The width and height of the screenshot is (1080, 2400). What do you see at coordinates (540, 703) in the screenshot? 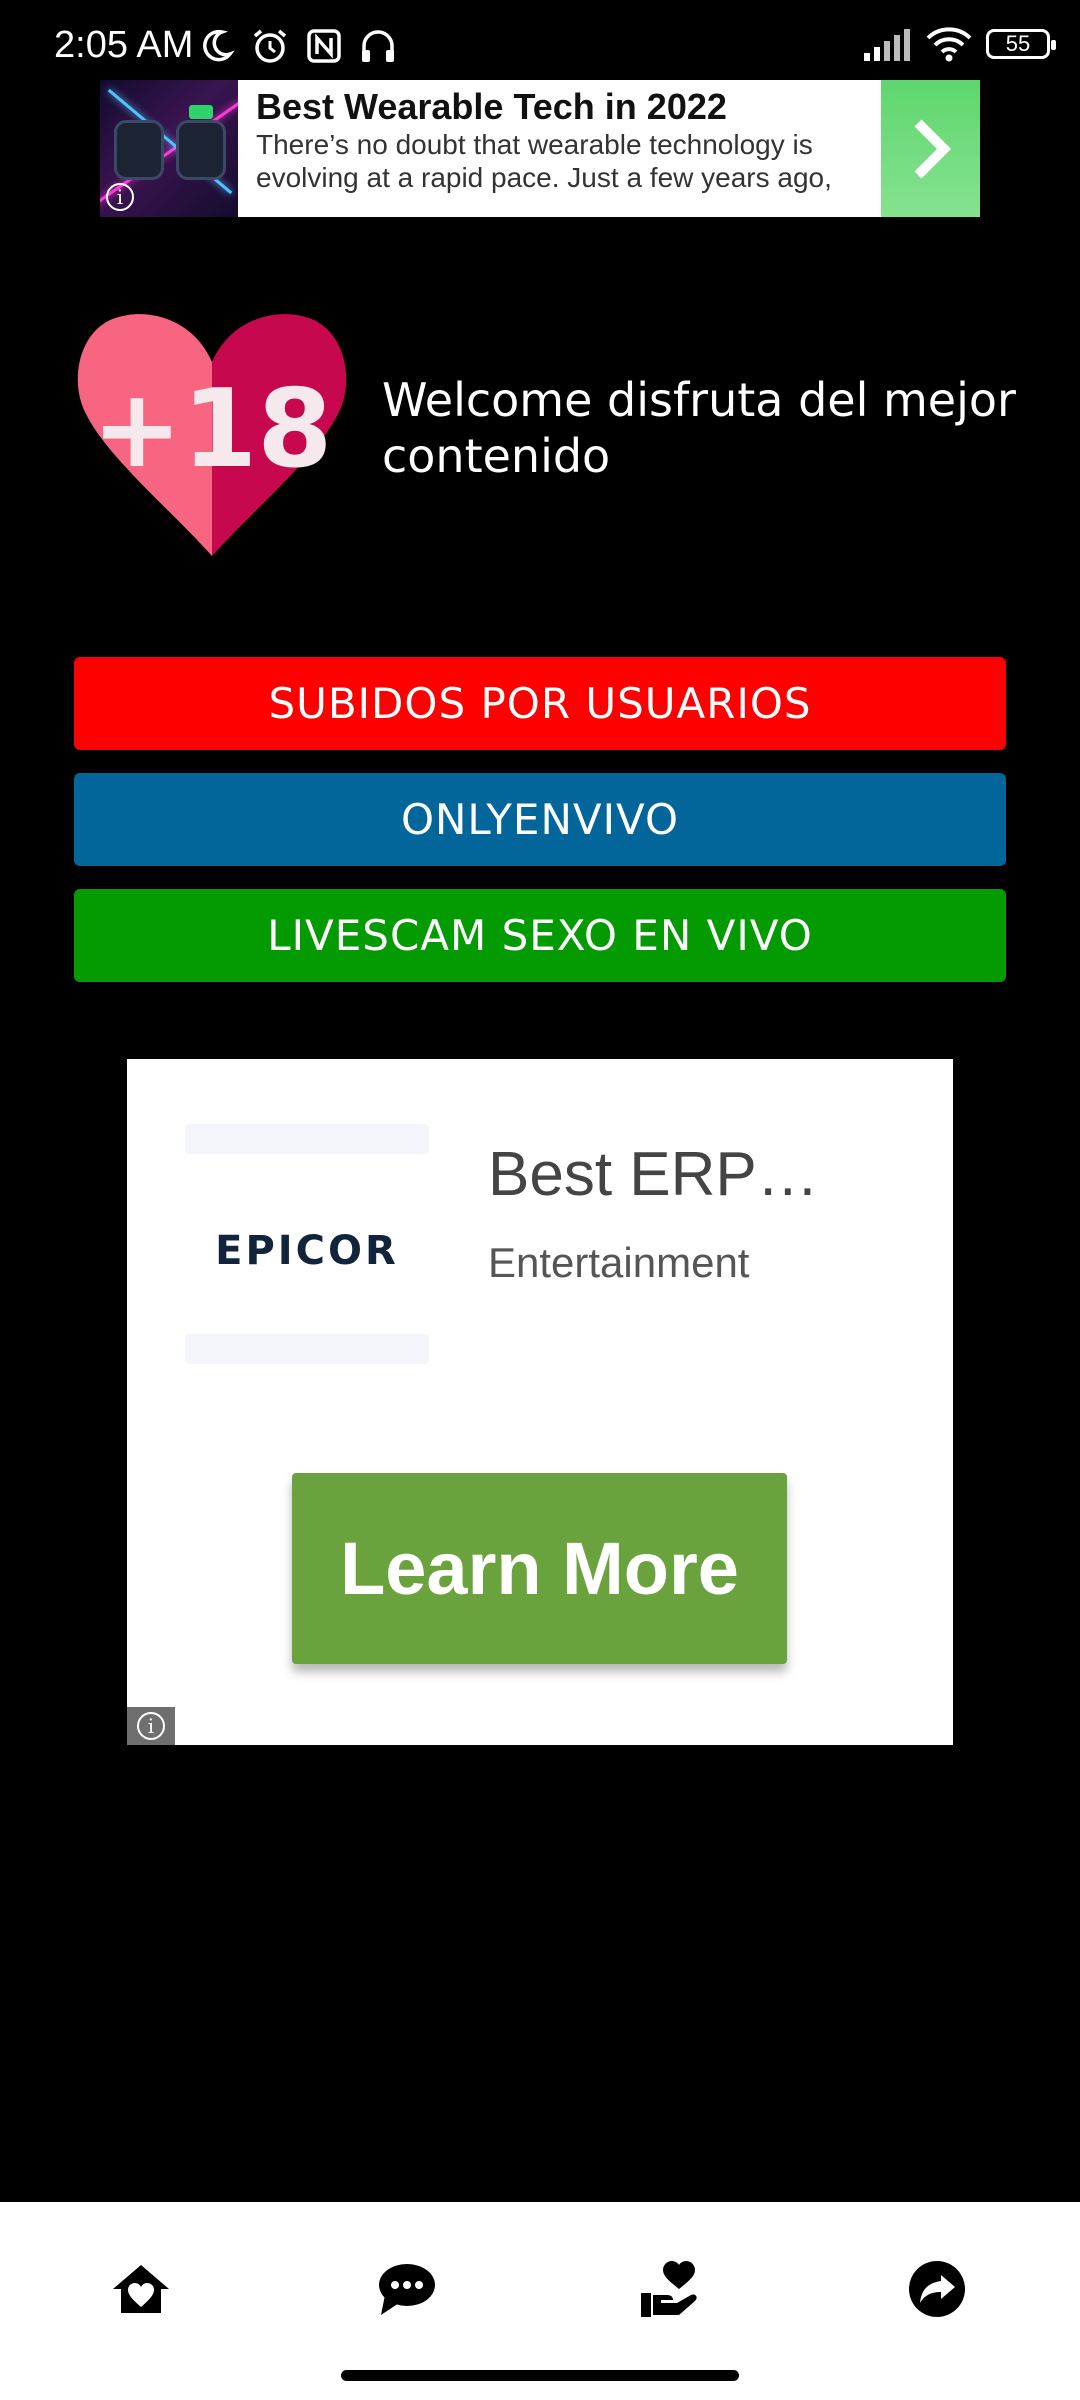
I see `subidos-por-usuarios-button: SUBIDOS POR USUARIOS` at bounding box center [540, 703].